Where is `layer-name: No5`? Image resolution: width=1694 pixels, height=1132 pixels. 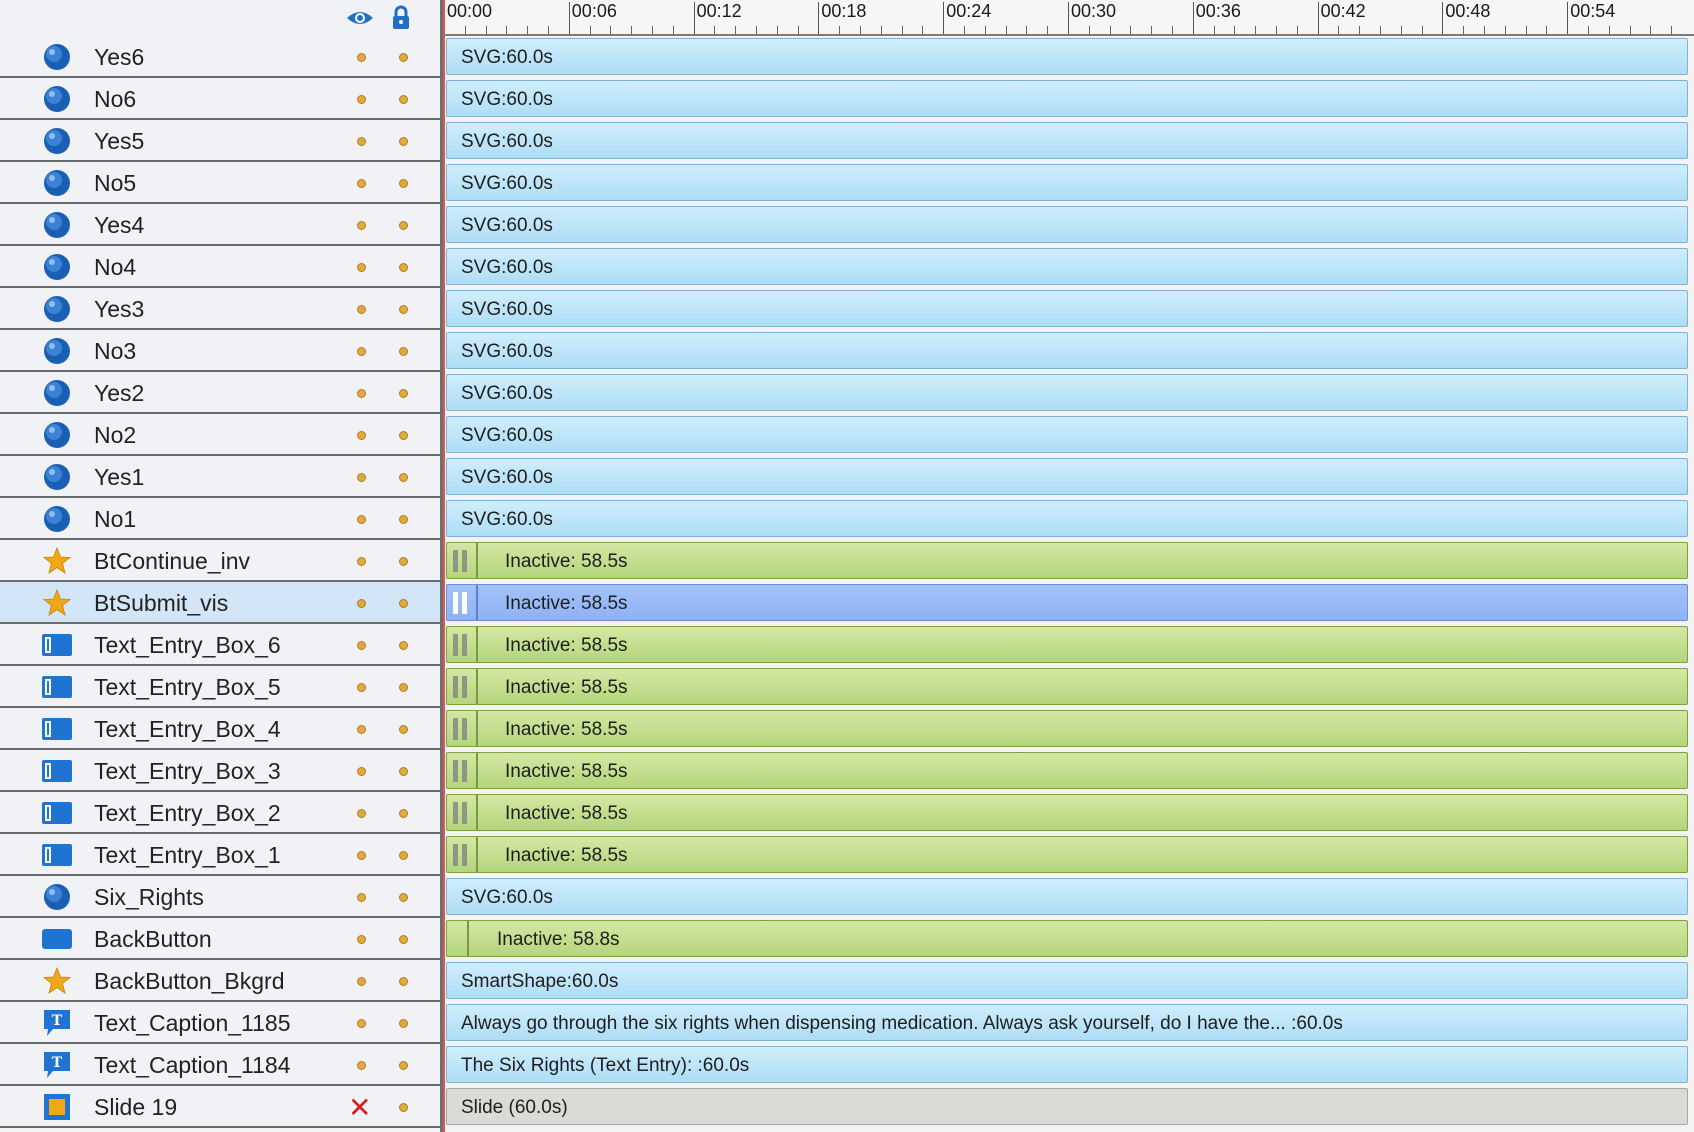
layer-name: No5 is located at coordinates (115, 183).